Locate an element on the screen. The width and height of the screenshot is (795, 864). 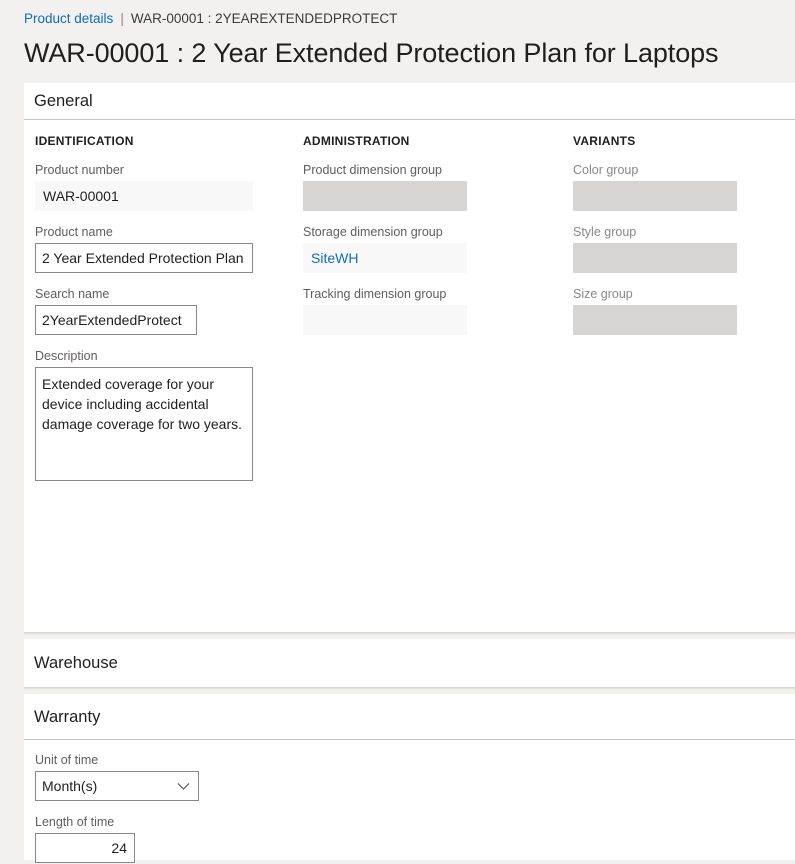
field-product-dimension-group: Product dimension group is located at coordinates (438, 186).